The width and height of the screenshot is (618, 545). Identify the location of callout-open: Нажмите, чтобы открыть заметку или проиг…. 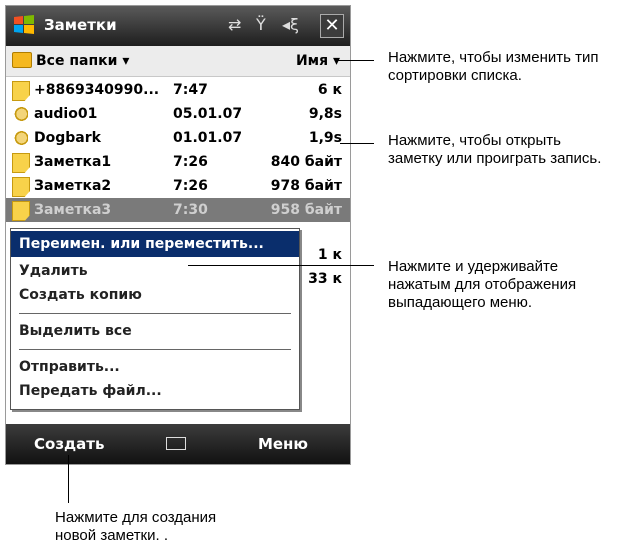
(495, 149).